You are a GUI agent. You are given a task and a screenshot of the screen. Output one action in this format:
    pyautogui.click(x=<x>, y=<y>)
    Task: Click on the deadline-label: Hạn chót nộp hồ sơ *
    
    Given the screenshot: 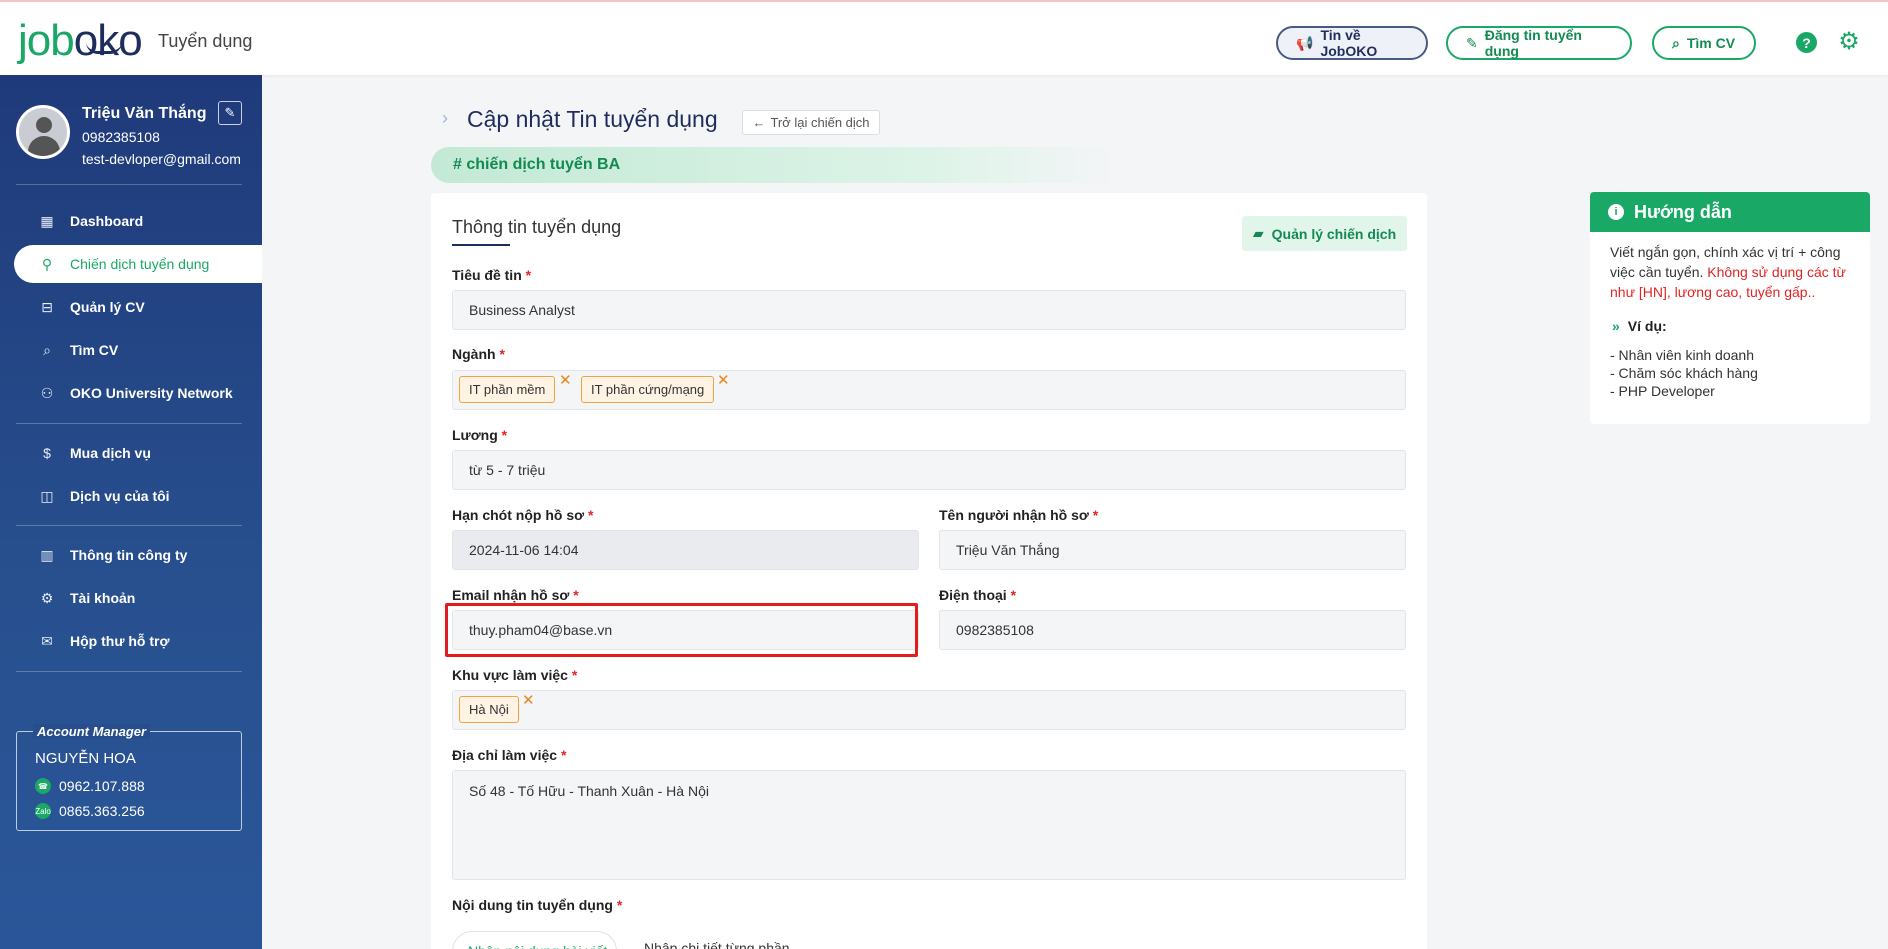 What is the action you would take?
    pyautogui.click(x=523, y=515)
    